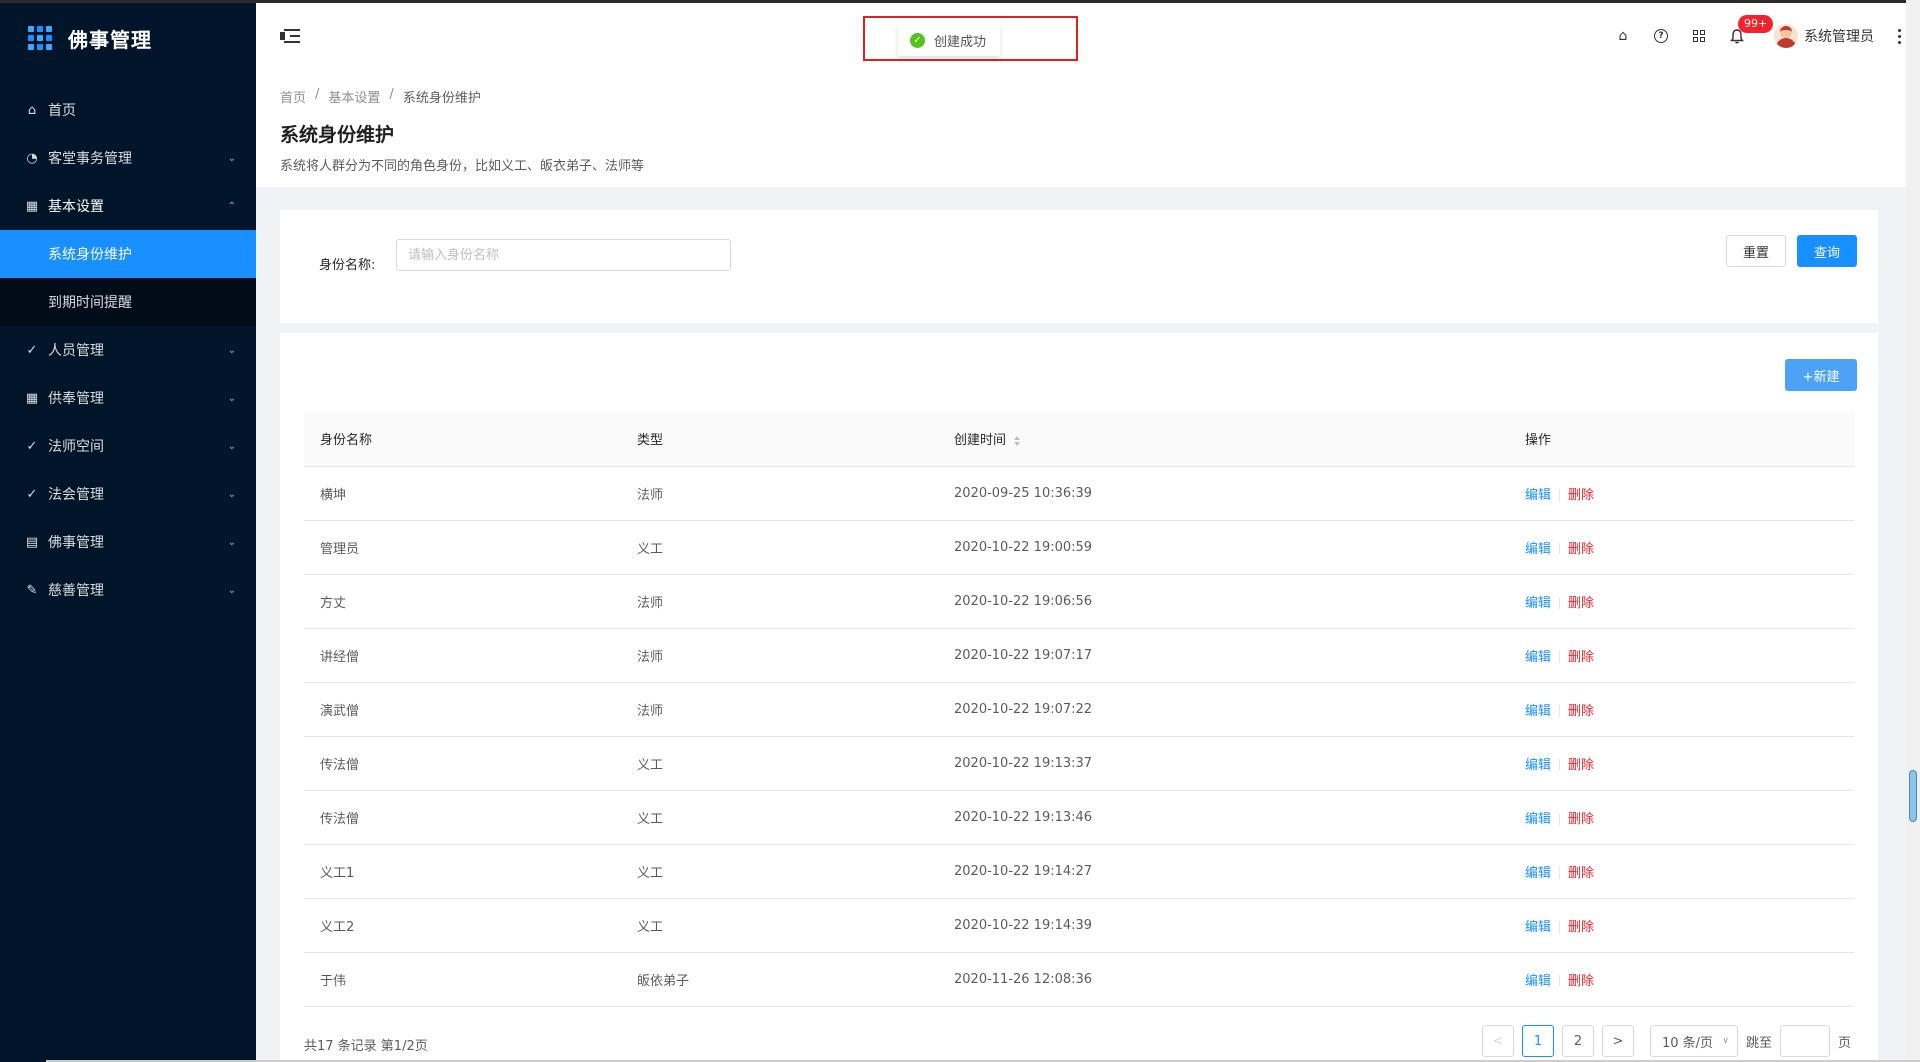  Describe the element at coordinates (128, 110) in the screenshot. I see `sidebar-item-home: ⌂ 首页` at that location.